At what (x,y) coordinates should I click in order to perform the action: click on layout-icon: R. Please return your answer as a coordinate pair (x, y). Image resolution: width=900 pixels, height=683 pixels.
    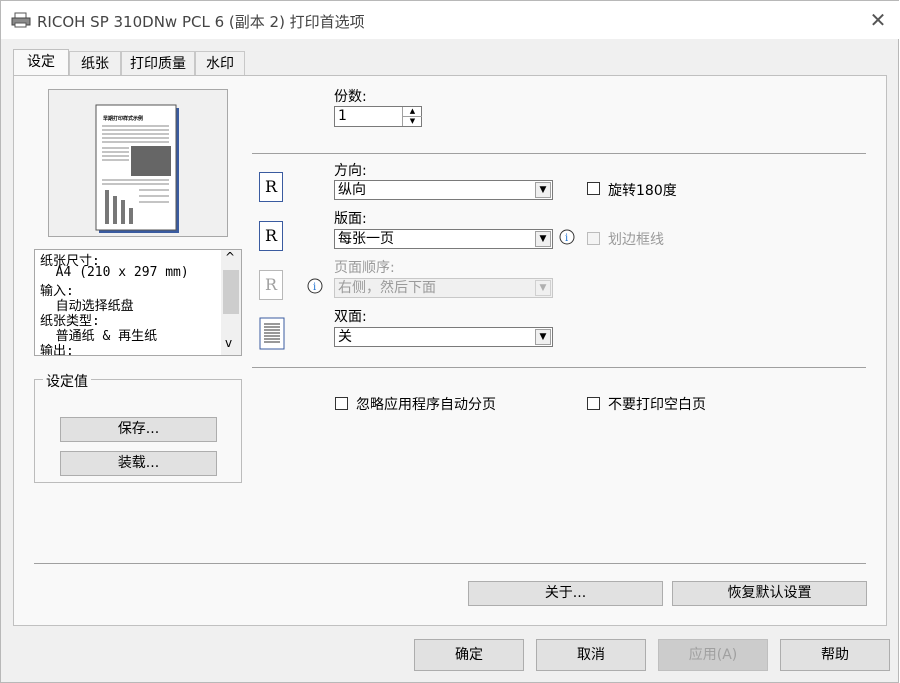
    Looking at the image, I should click on (271, 236).